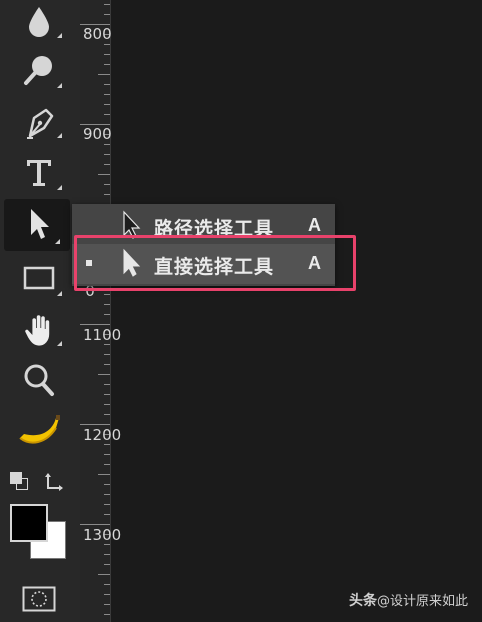 This screenshot has width=482, height=622. I want to click on quick-mask-button, so click(39, 601).